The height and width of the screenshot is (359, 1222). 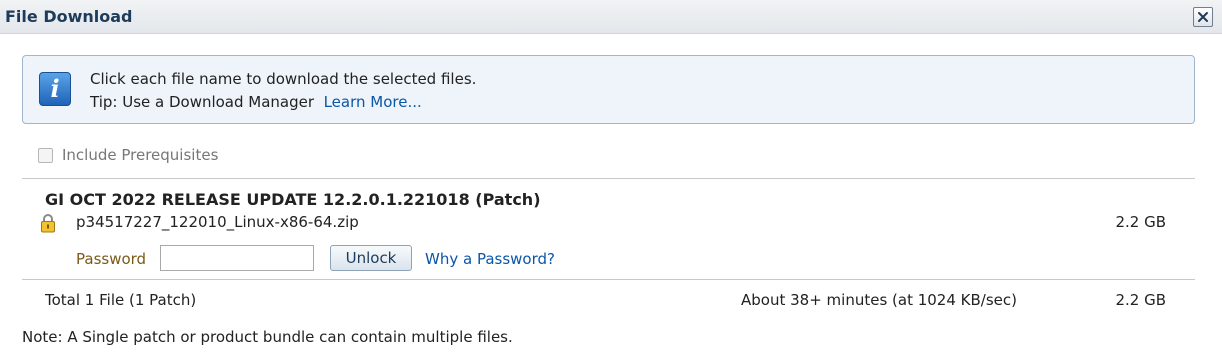 What do you see at coordinates (55, 89) in the screenshot?
I see `info-icon: i` at bounding box center [55, 89].